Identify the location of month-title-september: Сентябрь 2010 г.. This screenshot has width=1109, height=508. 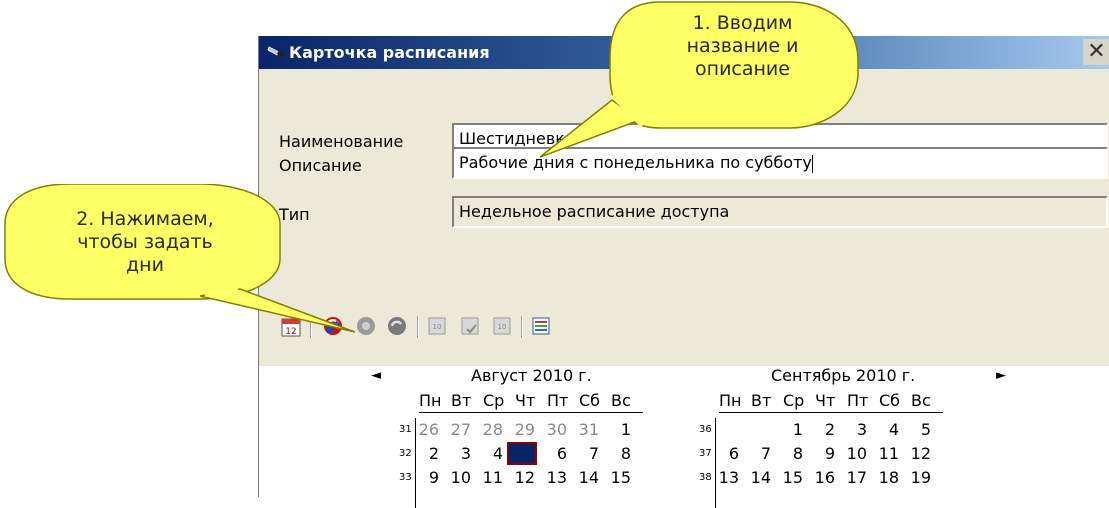
(843, 375).